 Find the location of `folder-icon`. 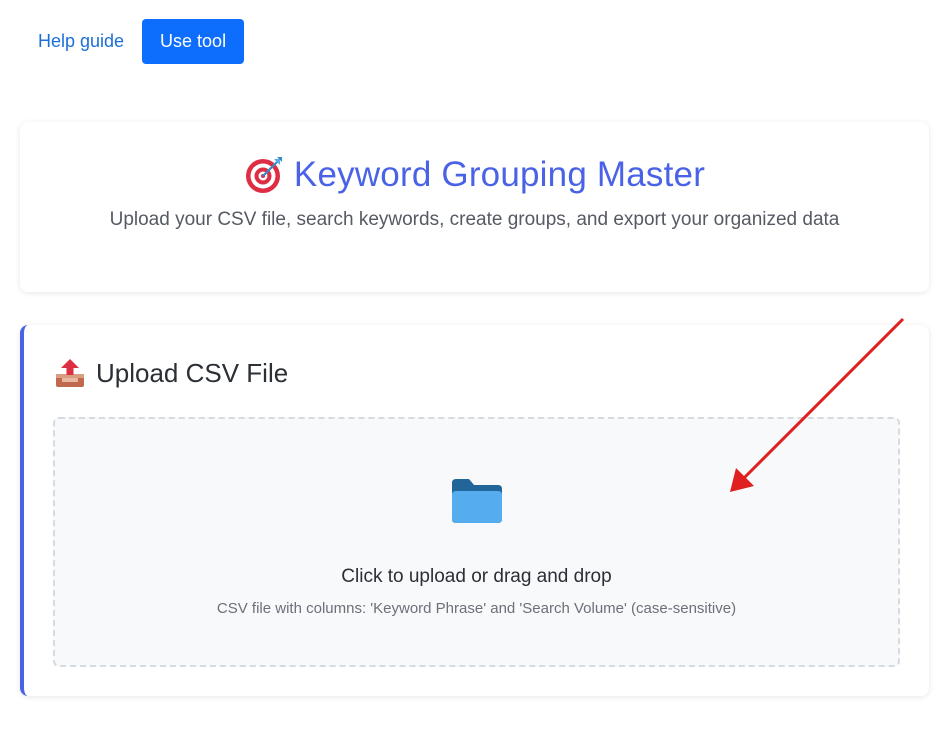

folder-icon is located at coordinates (476, 501).